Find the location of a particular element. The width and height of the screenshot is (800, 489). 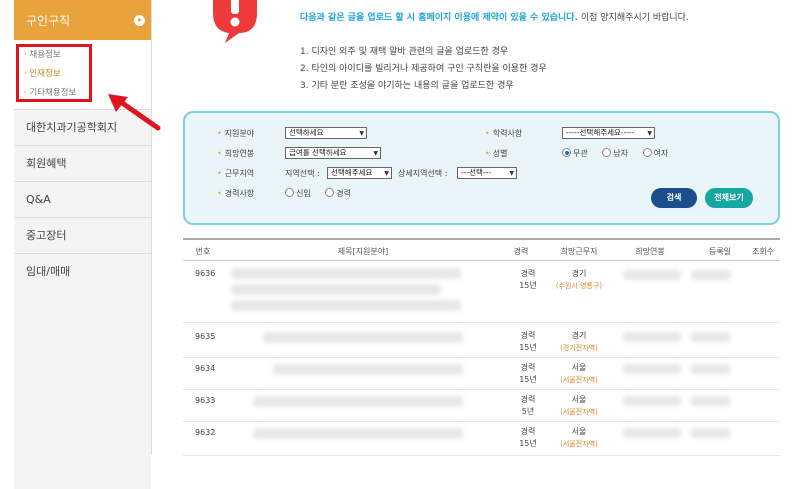

highlight-box is located at coordinates (54, 73).